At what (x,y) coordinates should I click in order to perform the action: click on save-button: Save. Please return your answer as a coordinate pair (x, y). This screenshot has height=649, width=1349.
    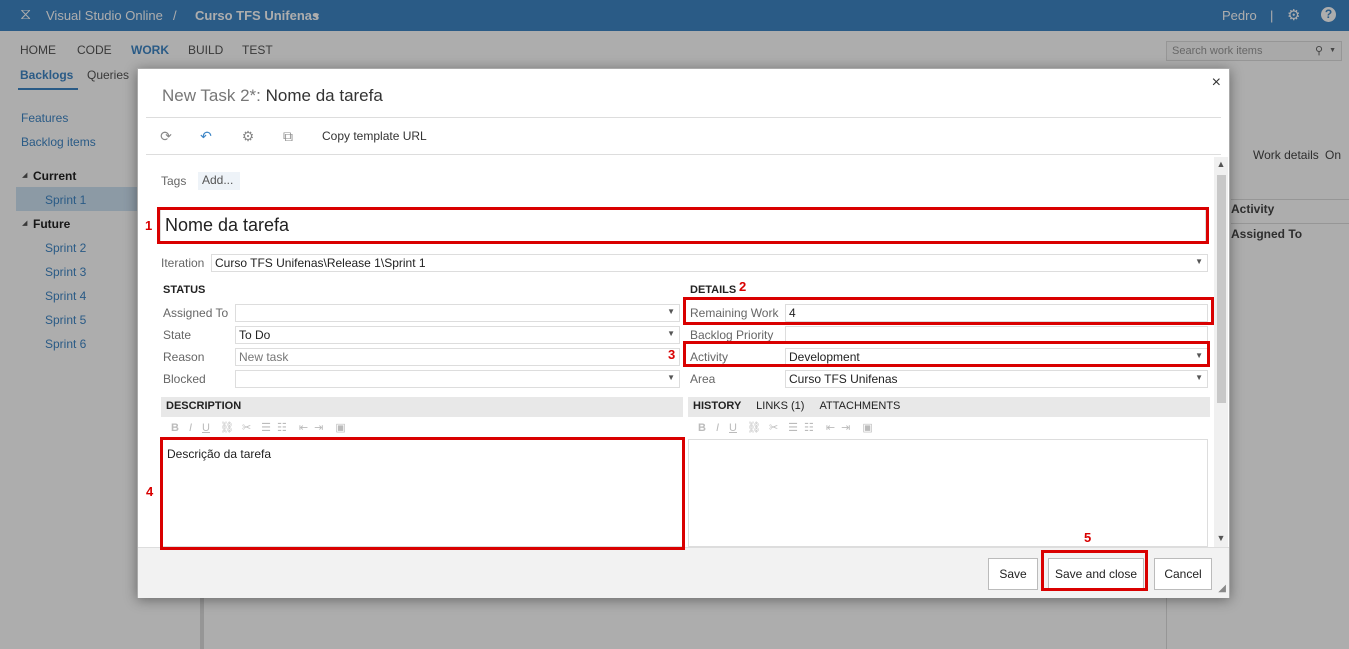
    Looking at the image, I should click on (1013, 574).